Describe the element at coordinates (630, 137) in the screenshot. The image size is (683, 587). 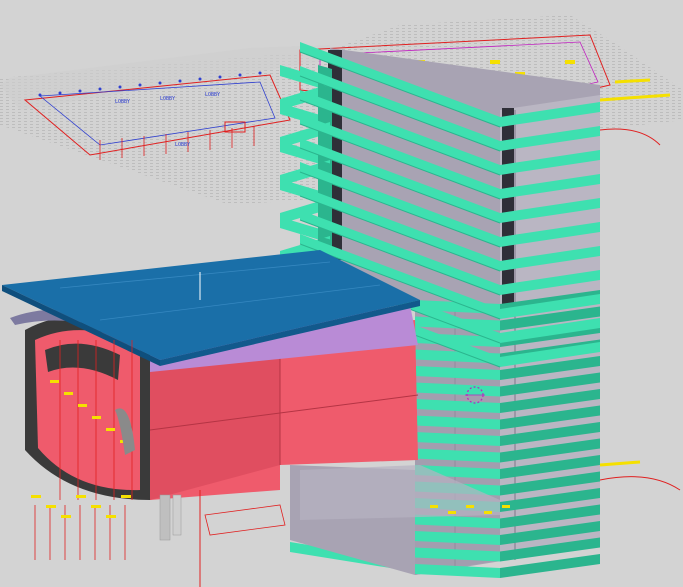
I see `cad-curve` at that location.